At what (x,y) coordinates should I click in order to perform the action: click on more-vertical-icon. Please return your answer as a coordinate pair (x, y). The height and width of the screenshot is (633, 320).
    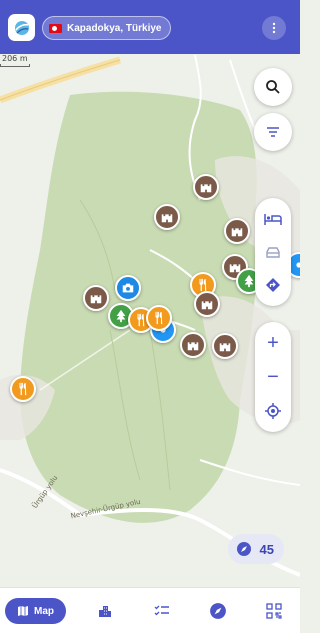
    Looking at the image, I should click on (274, 28).